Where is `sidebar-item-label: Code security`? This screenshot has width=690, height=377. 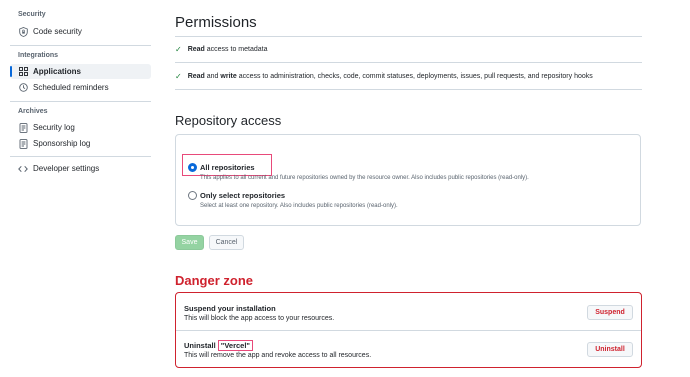
sidebar-item-label: Code security is located at coordinates (57, 31).